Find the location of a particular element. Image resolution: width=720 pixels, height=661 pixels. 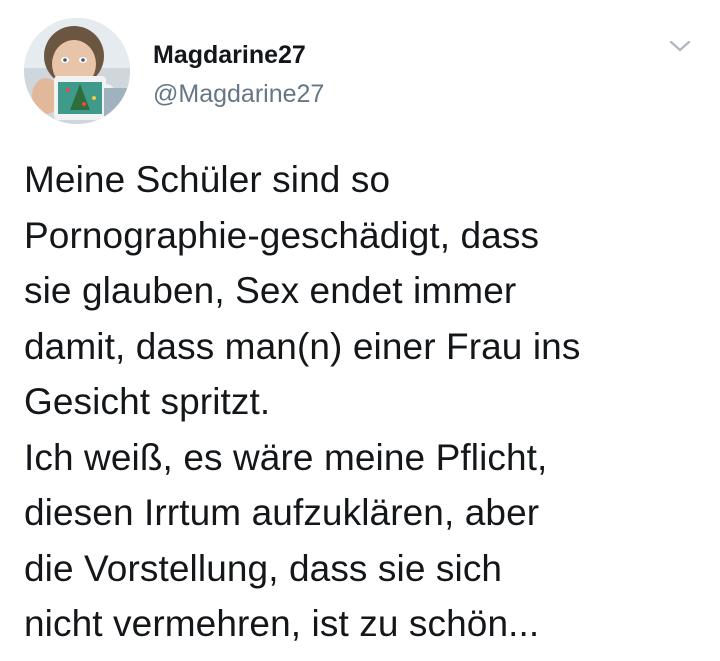

tweet-text-line: damit, dass man(n) einer Frau ins is located at coordinates (302, 346).